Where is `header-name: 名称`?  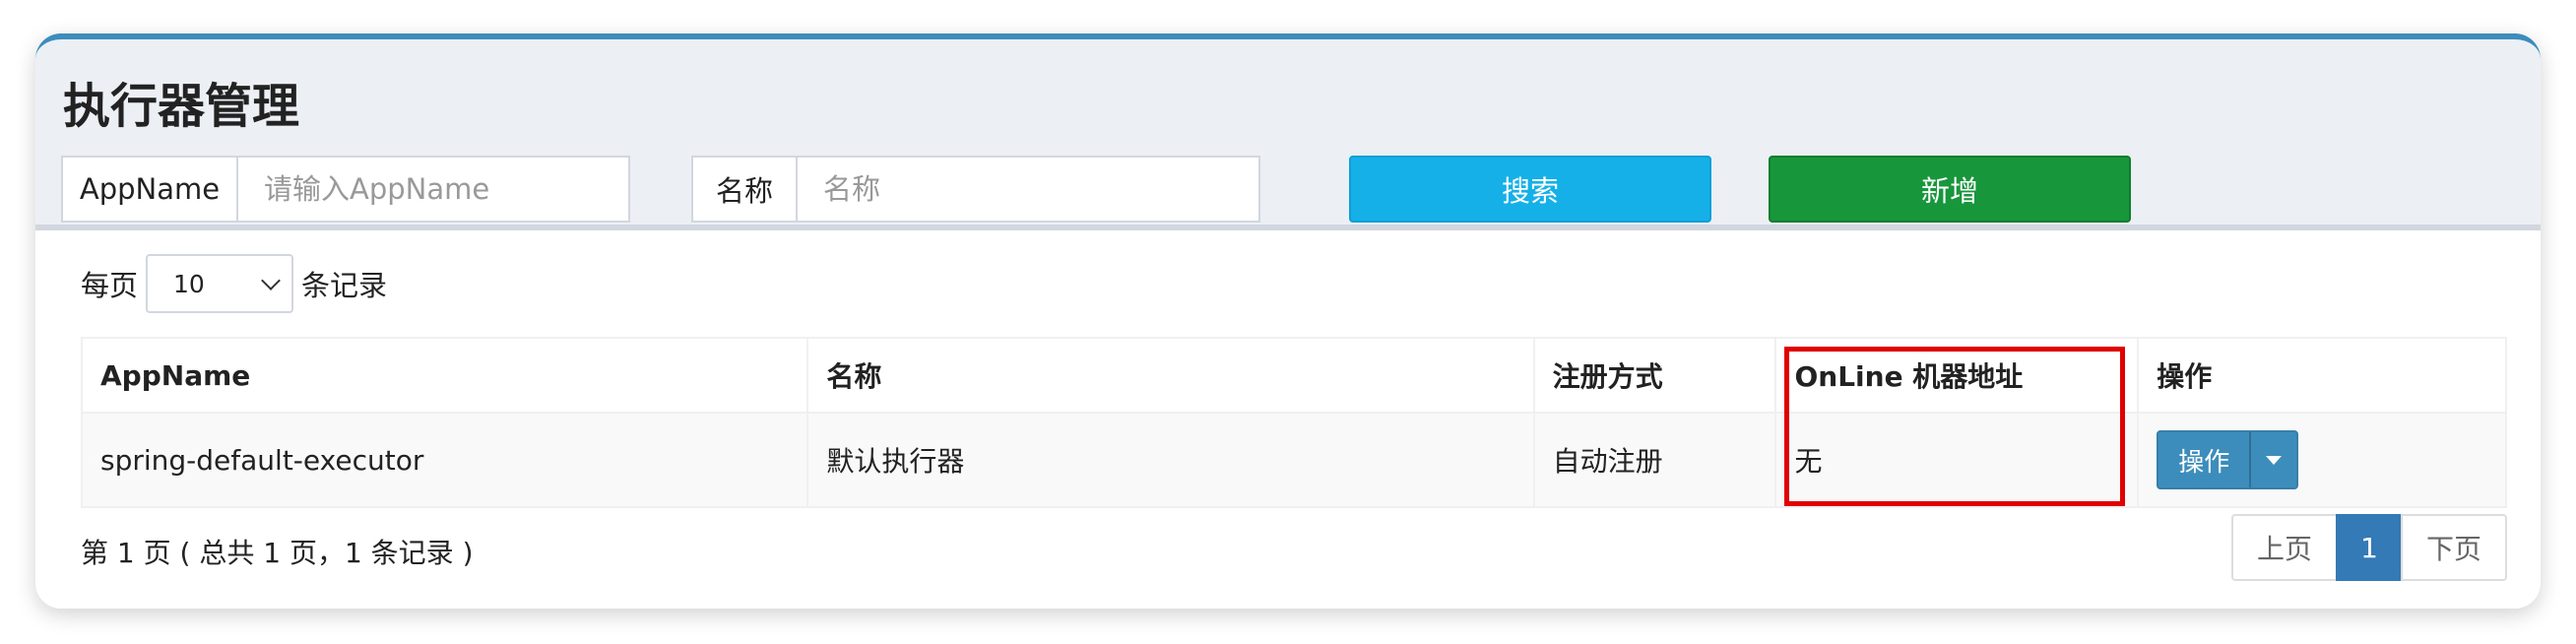
header-name: 名称 is located at coordinates (1170, 375).